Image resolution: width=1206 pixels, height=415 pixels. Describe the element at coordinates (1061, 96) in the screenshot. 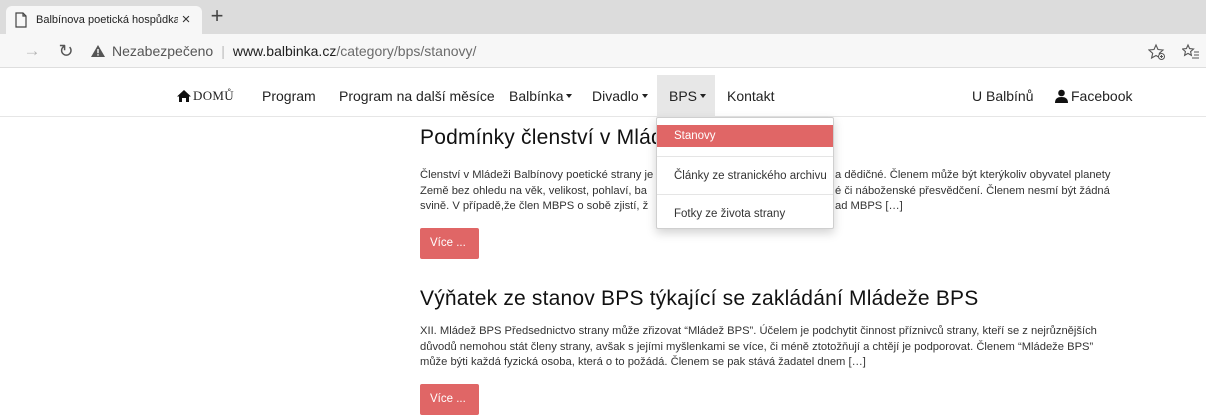

I see `user-icon` at that location.